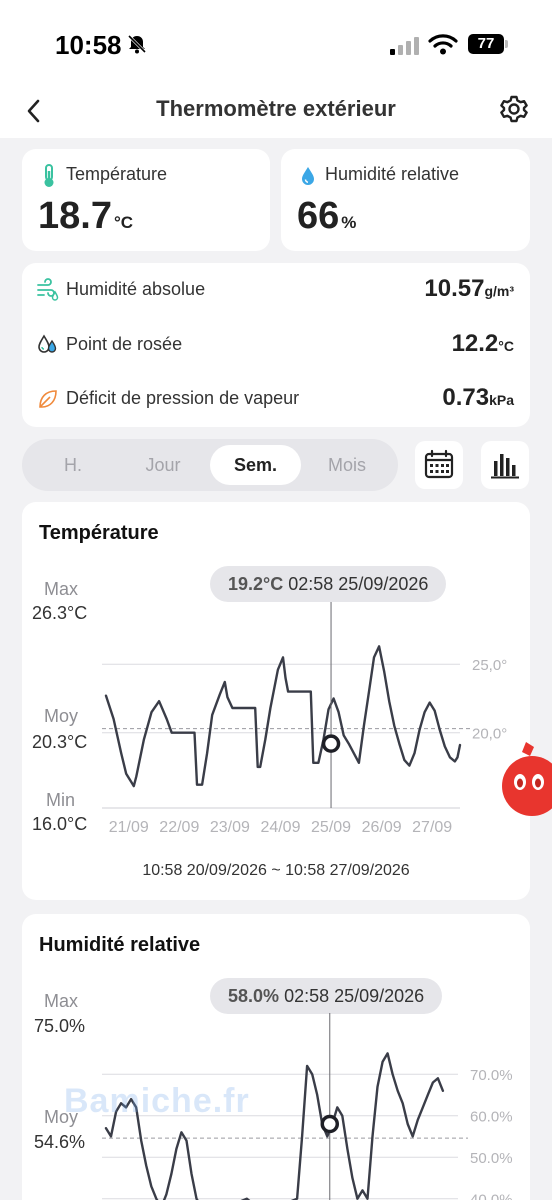 The width and height of the screenshot is (552, 1200). I want to click on status-bar: 10:58 77, so click(276, 45).